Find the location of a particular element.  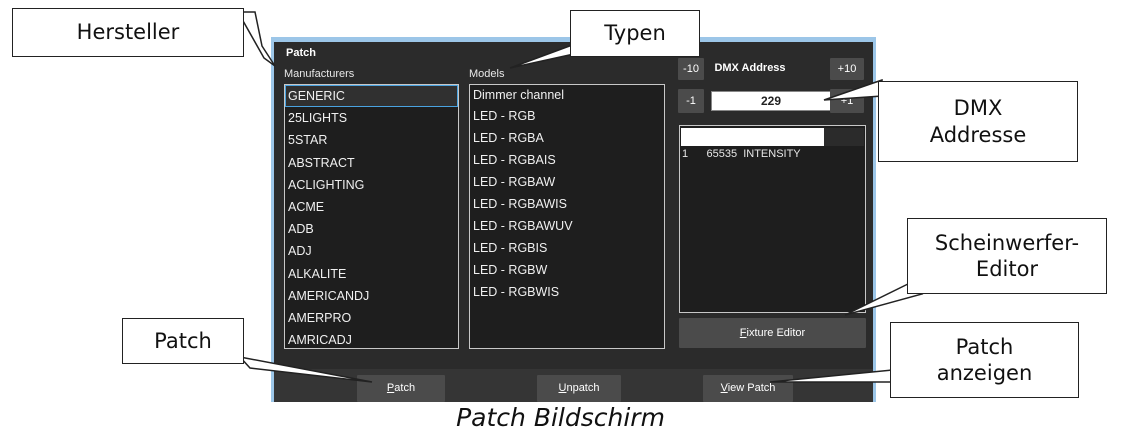

channel-panel: 1 65535 INTENSITY is located at coordinates (772, 219).